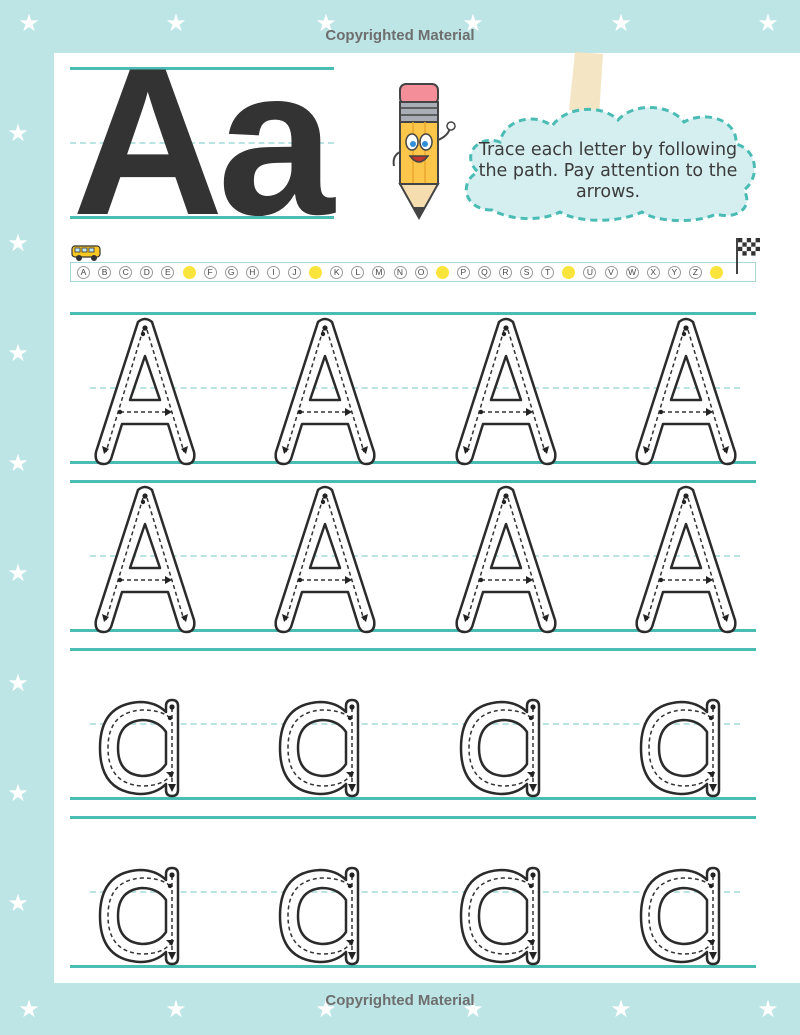 The height and width of the screenshot is (1035, 800). I want to click on alphabet-letter: S, so click(527, 272).